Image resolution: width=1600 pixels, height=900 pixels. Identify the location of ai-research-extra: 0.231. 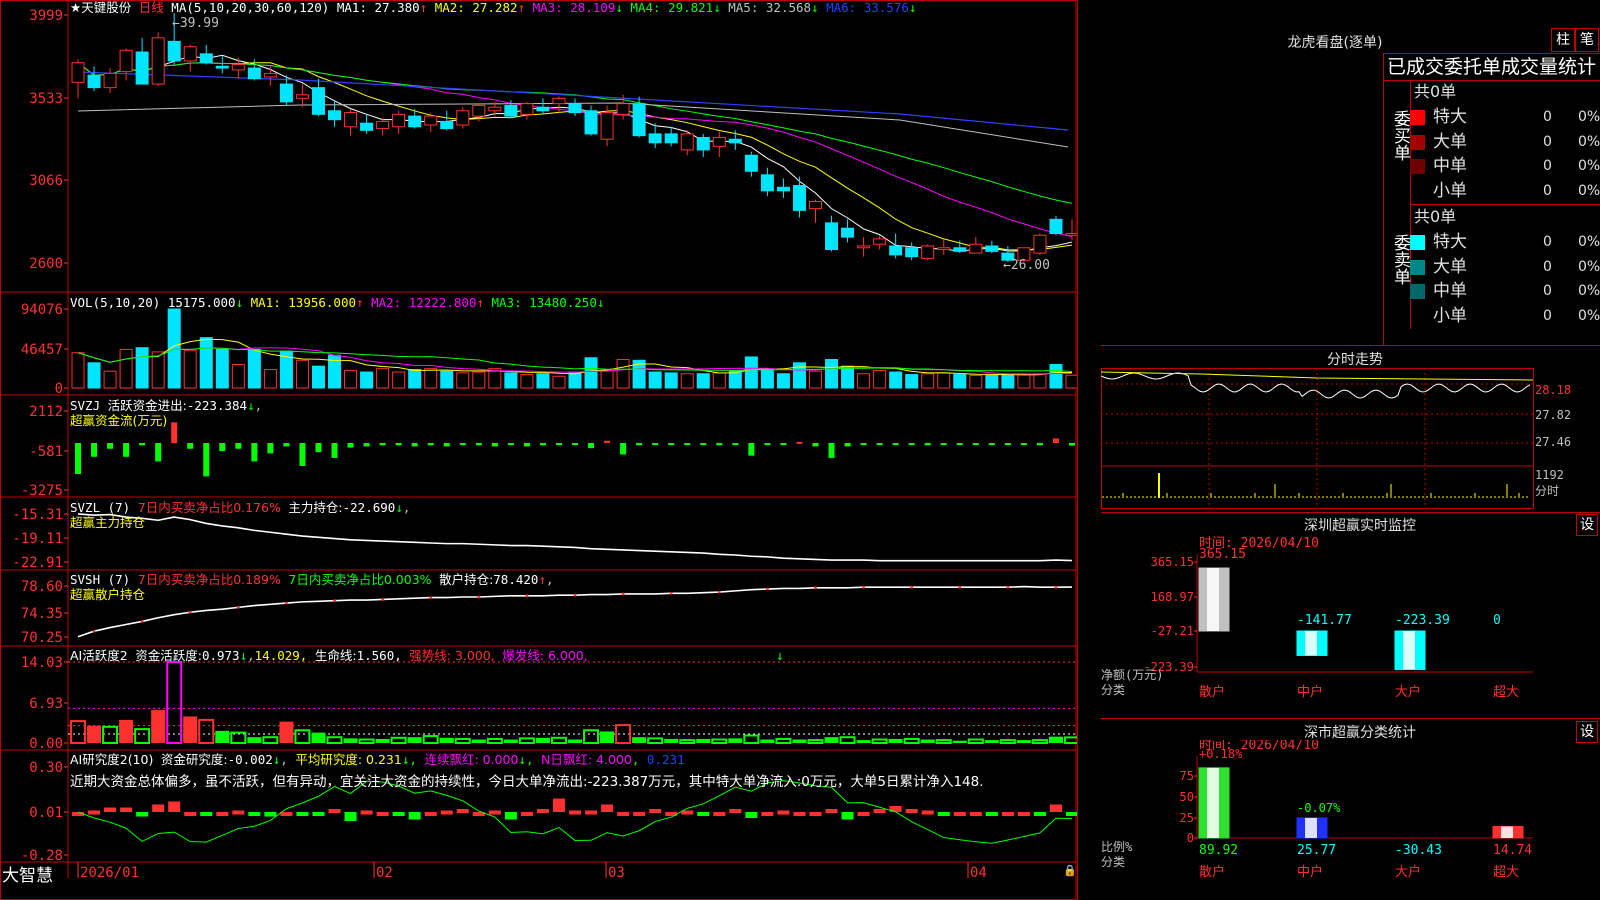
(665, 759).